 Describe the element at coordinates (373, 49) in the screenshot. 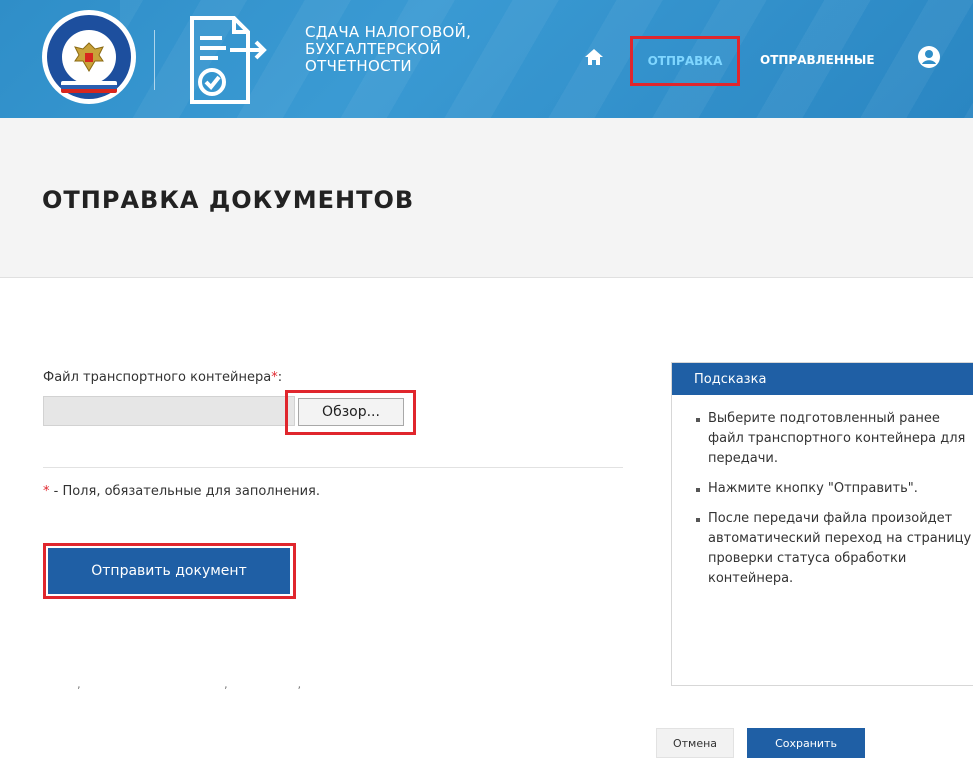

I see `brand-line-2: БУХГАЛТЕРСКОЙ` at that location.